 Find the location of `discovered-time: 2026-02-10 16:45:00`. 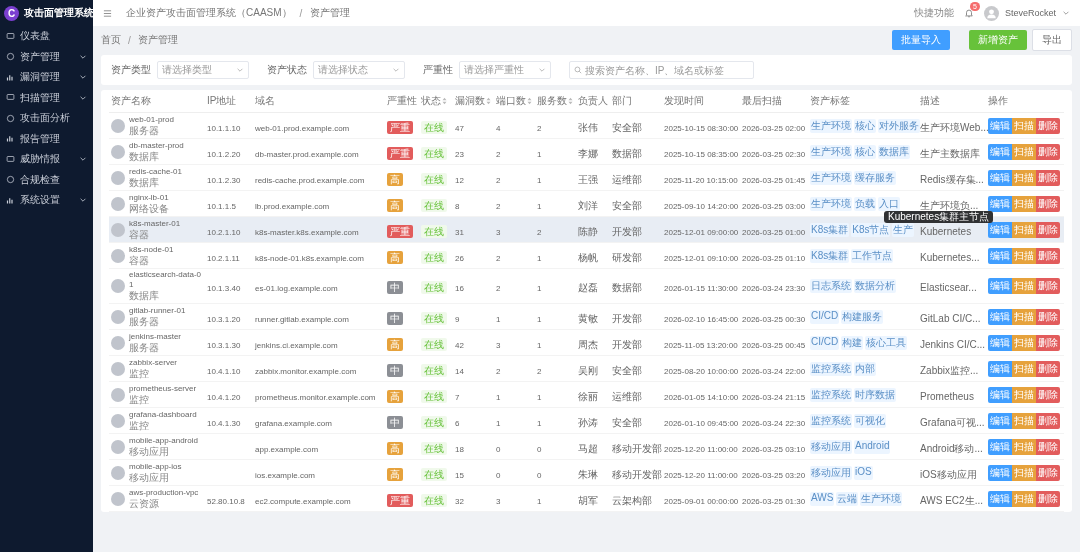

discovered-time: 2026-02-10 16:45:00 is located at coordinates (701, 319).